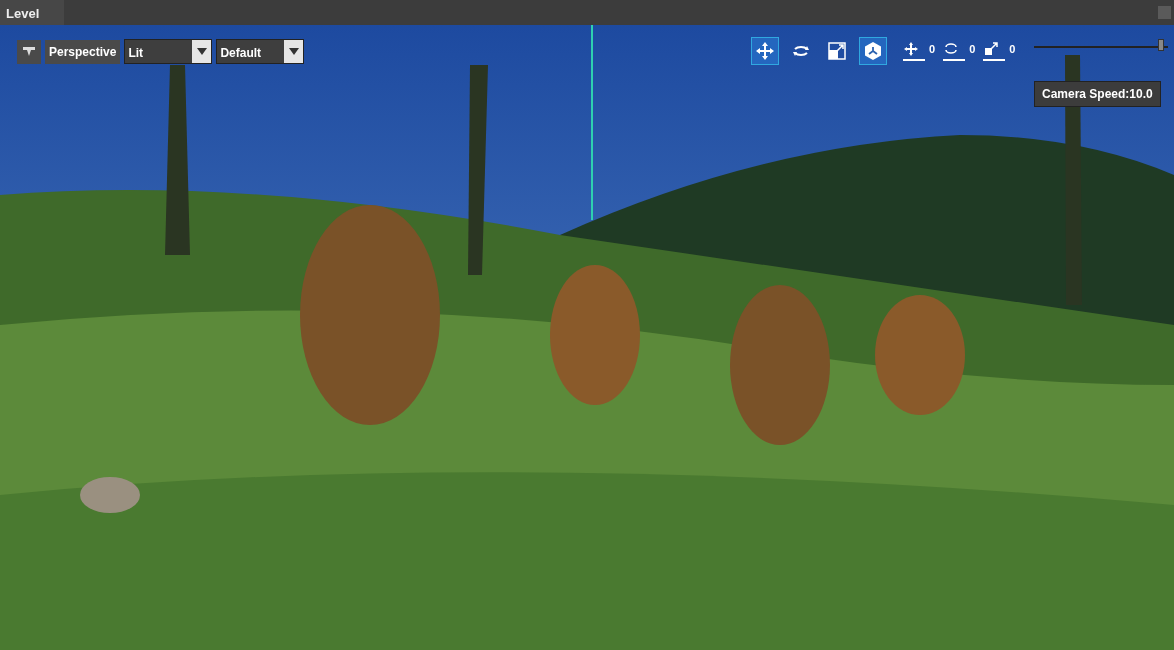 This screenshot has height=650, width=1174. What do you see at coordinates (914, 51) in the screenshot?
I see `move-snap-icon` at bounding box center [914, 51].